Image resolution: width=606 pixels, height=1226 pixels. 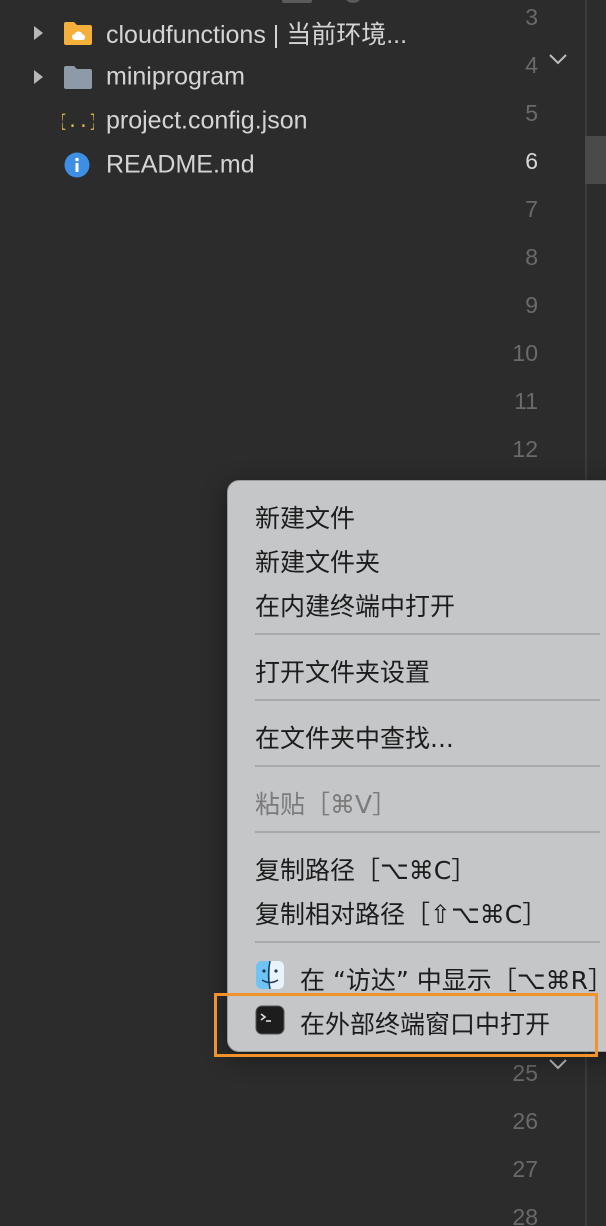 I want to click on line-number: 3, so click(x=531, y=17).